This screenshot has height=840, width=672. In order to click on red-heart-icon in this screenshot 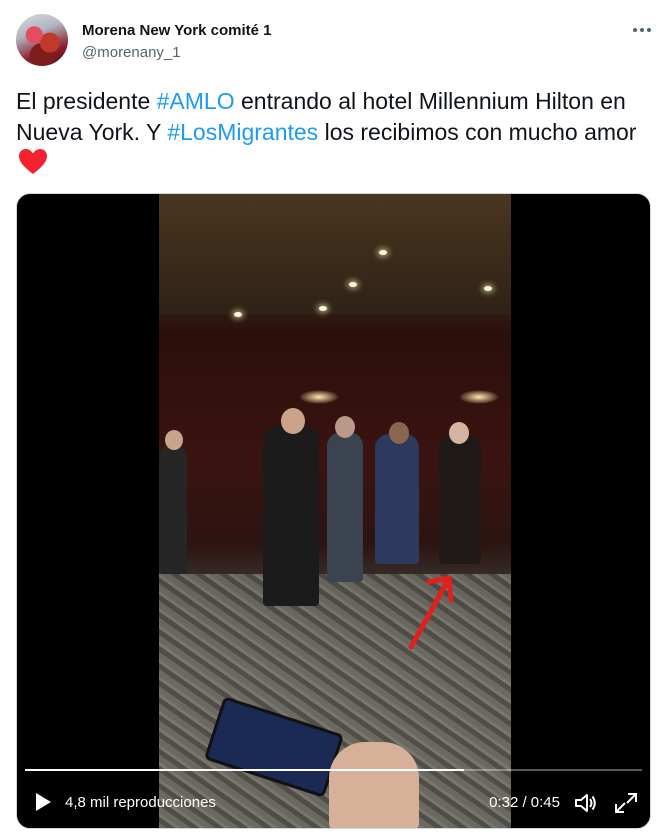, I will do `click(33, 165)`.